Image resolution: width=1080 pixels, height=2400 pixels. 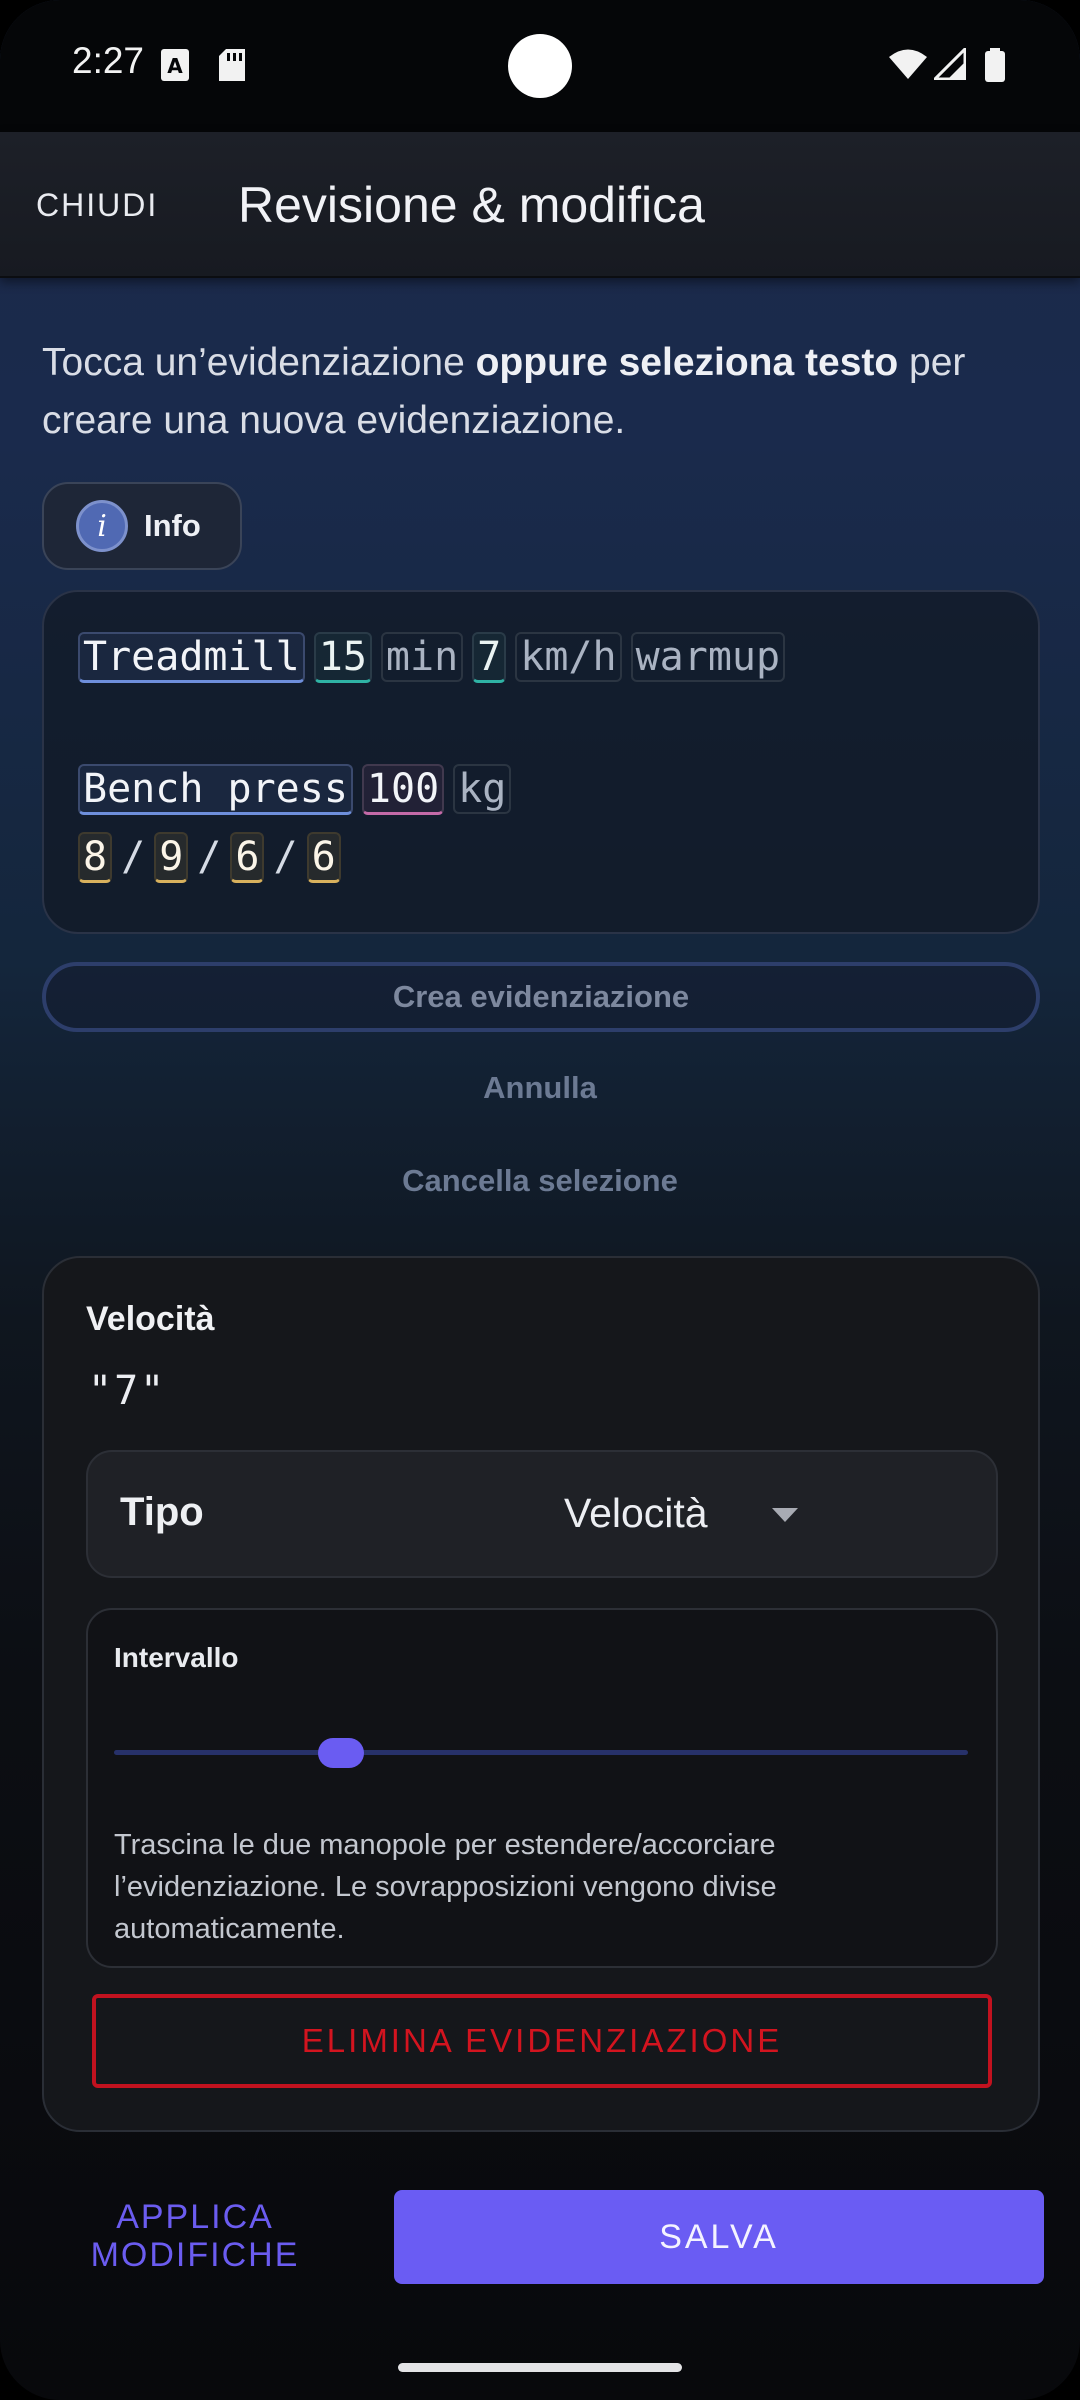 I want to click on range-slider-track, so click(x=541, y=1752).